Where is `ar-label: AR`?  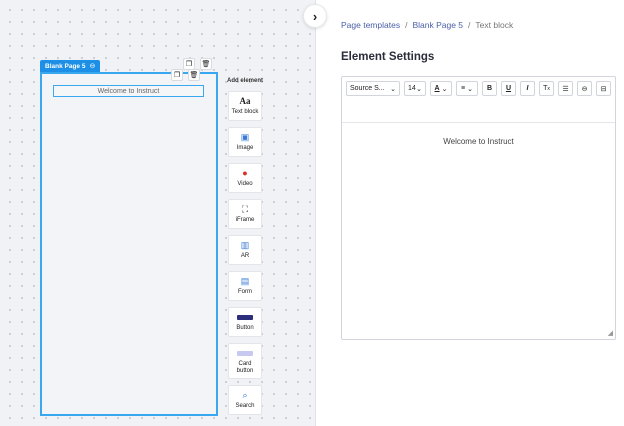
ar-label: AR is located at coordinates (245, 256).